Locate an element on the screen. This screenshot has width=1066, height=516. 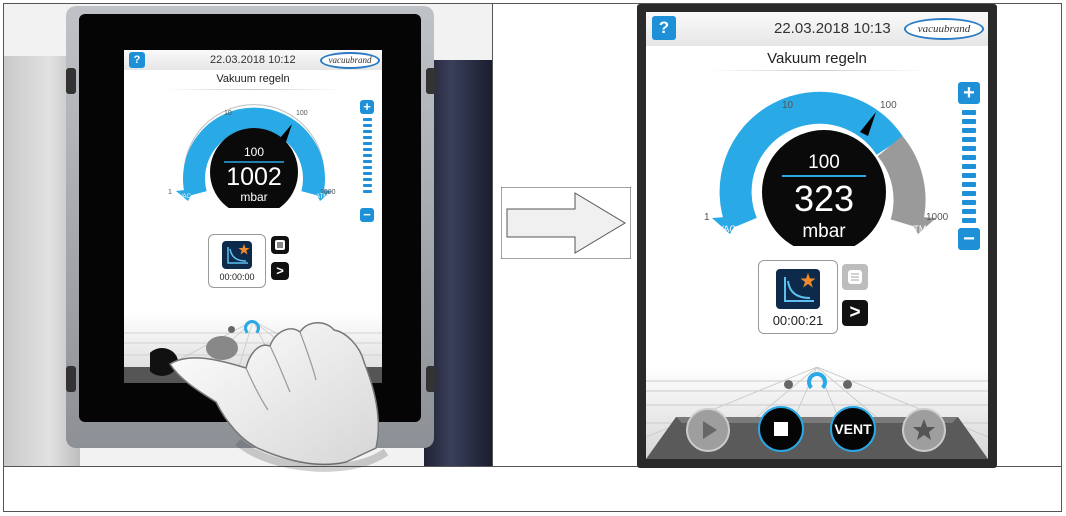
date-time: 22.03.2018 10:12 is located at coordinates (253, 60).